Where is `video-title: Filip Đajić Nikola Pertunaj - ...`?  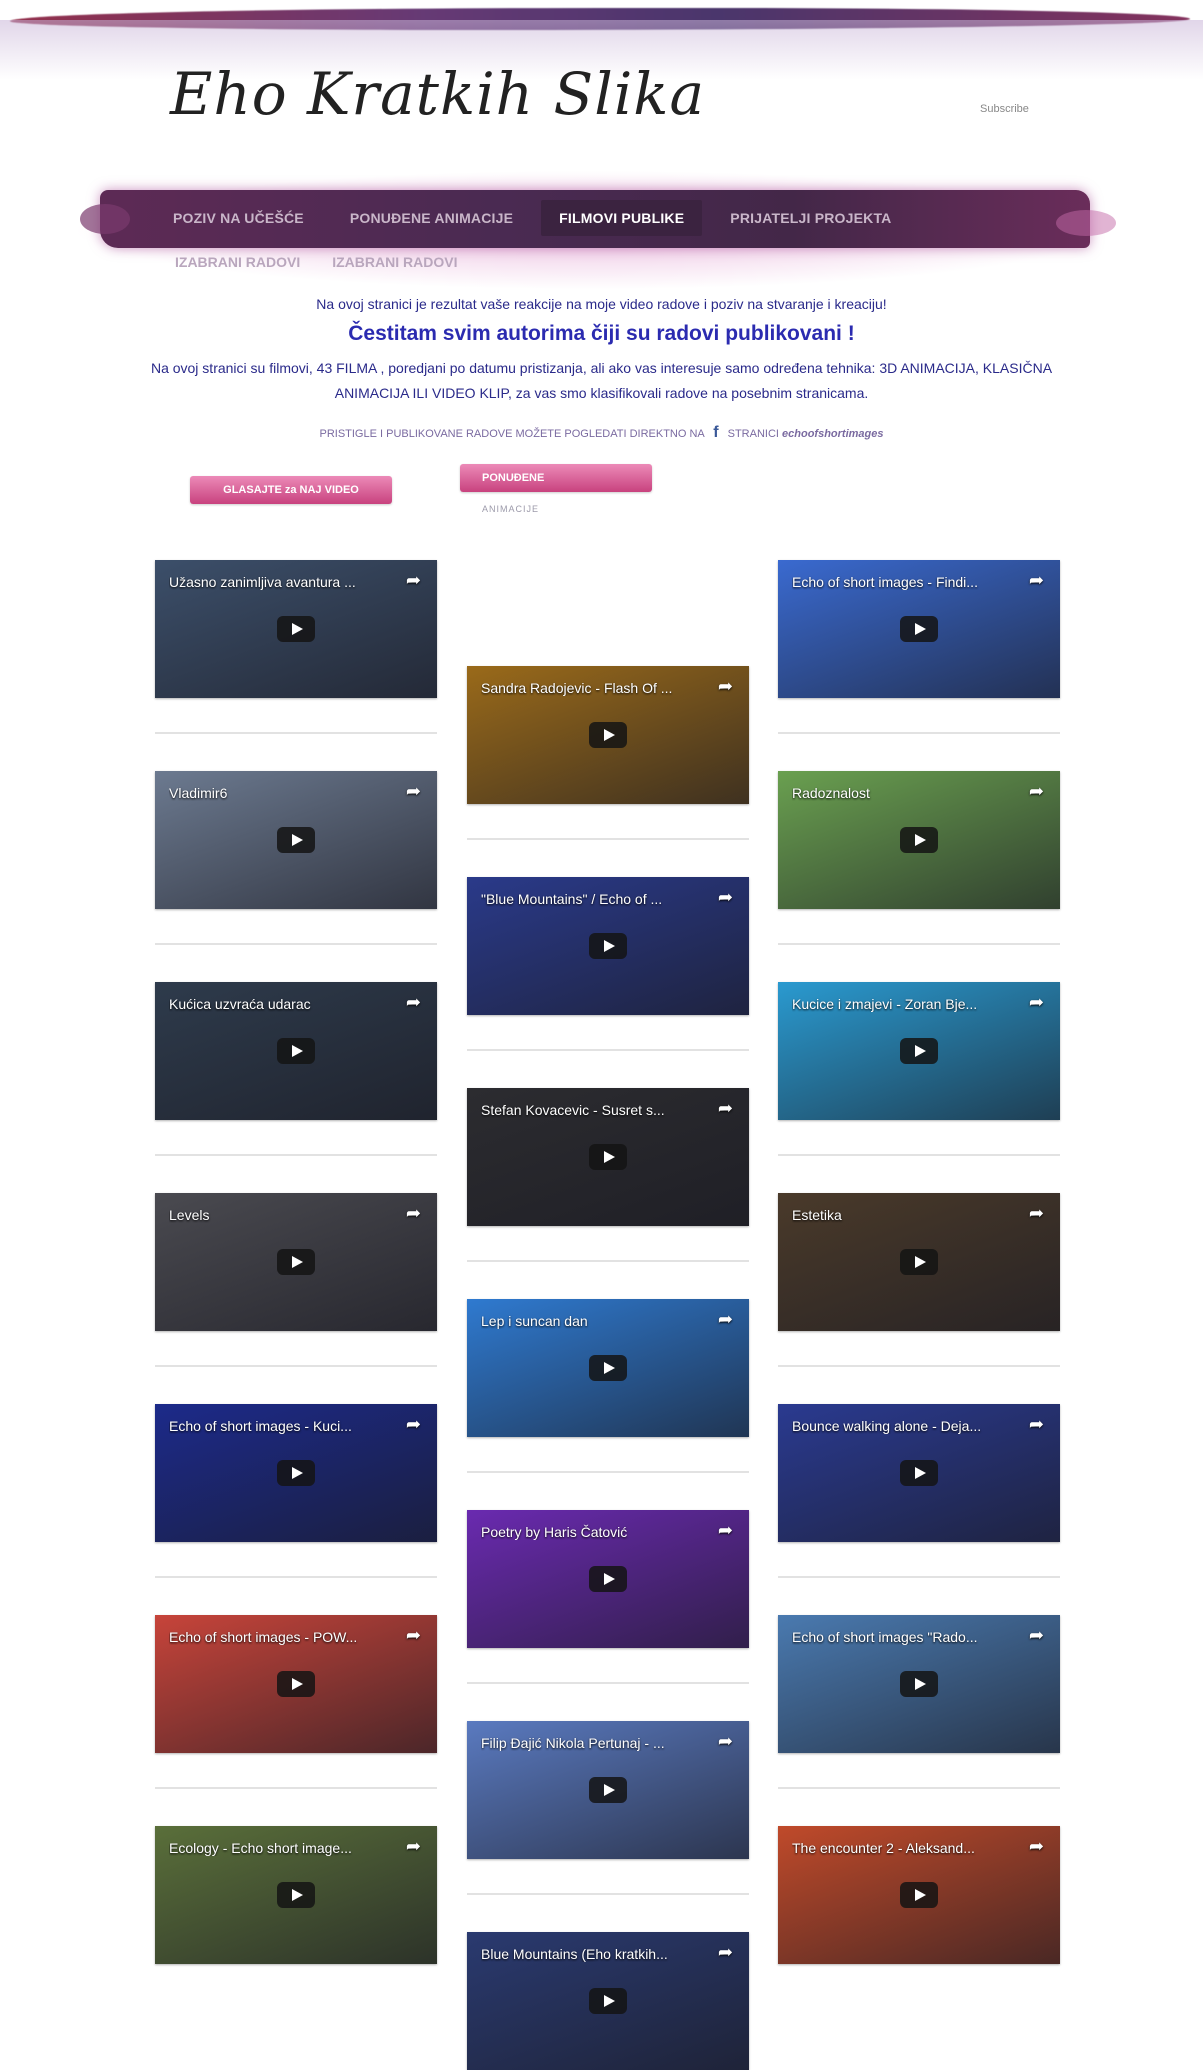 video-title: Filip Đajić Nikola Pertunaj - ... is located at coordinates (590, 1743).